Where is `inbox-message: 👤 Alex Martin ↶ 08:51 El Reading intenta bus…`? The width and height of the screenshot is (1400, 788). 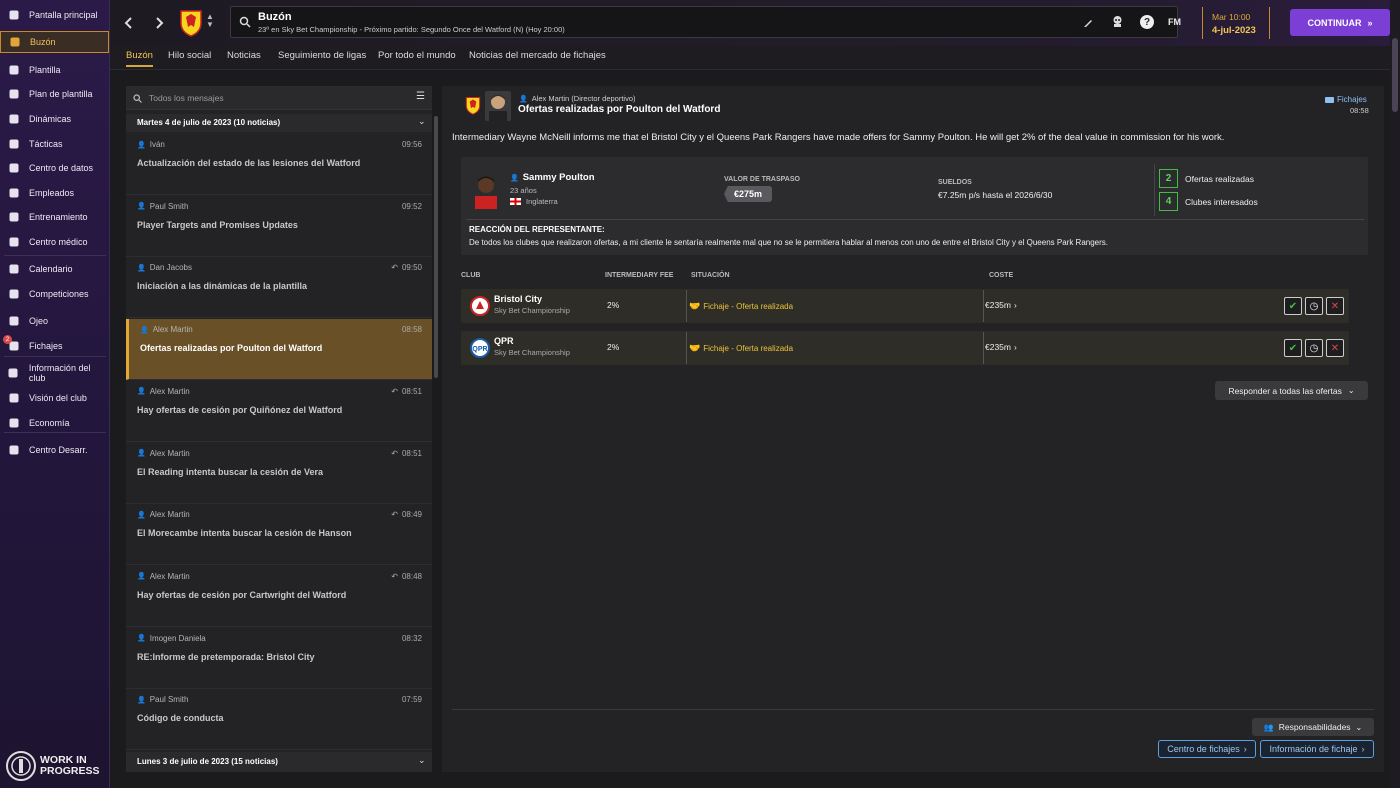 inbox-message: 👤 Alex Martin ↶ 08:51 El Reading intenta bus… is located at coordinates (279, 473).